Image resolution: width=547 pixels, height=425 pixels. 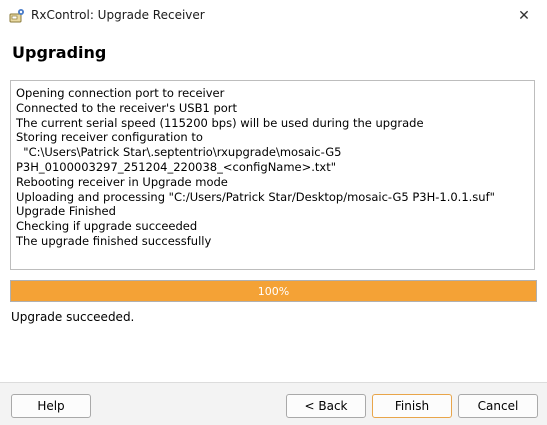 What do you see at coordinates (118, 15) in the screenshot?
I see `window-title: RxControl: Upgrade Receiver` at bounding box center [118, 15].